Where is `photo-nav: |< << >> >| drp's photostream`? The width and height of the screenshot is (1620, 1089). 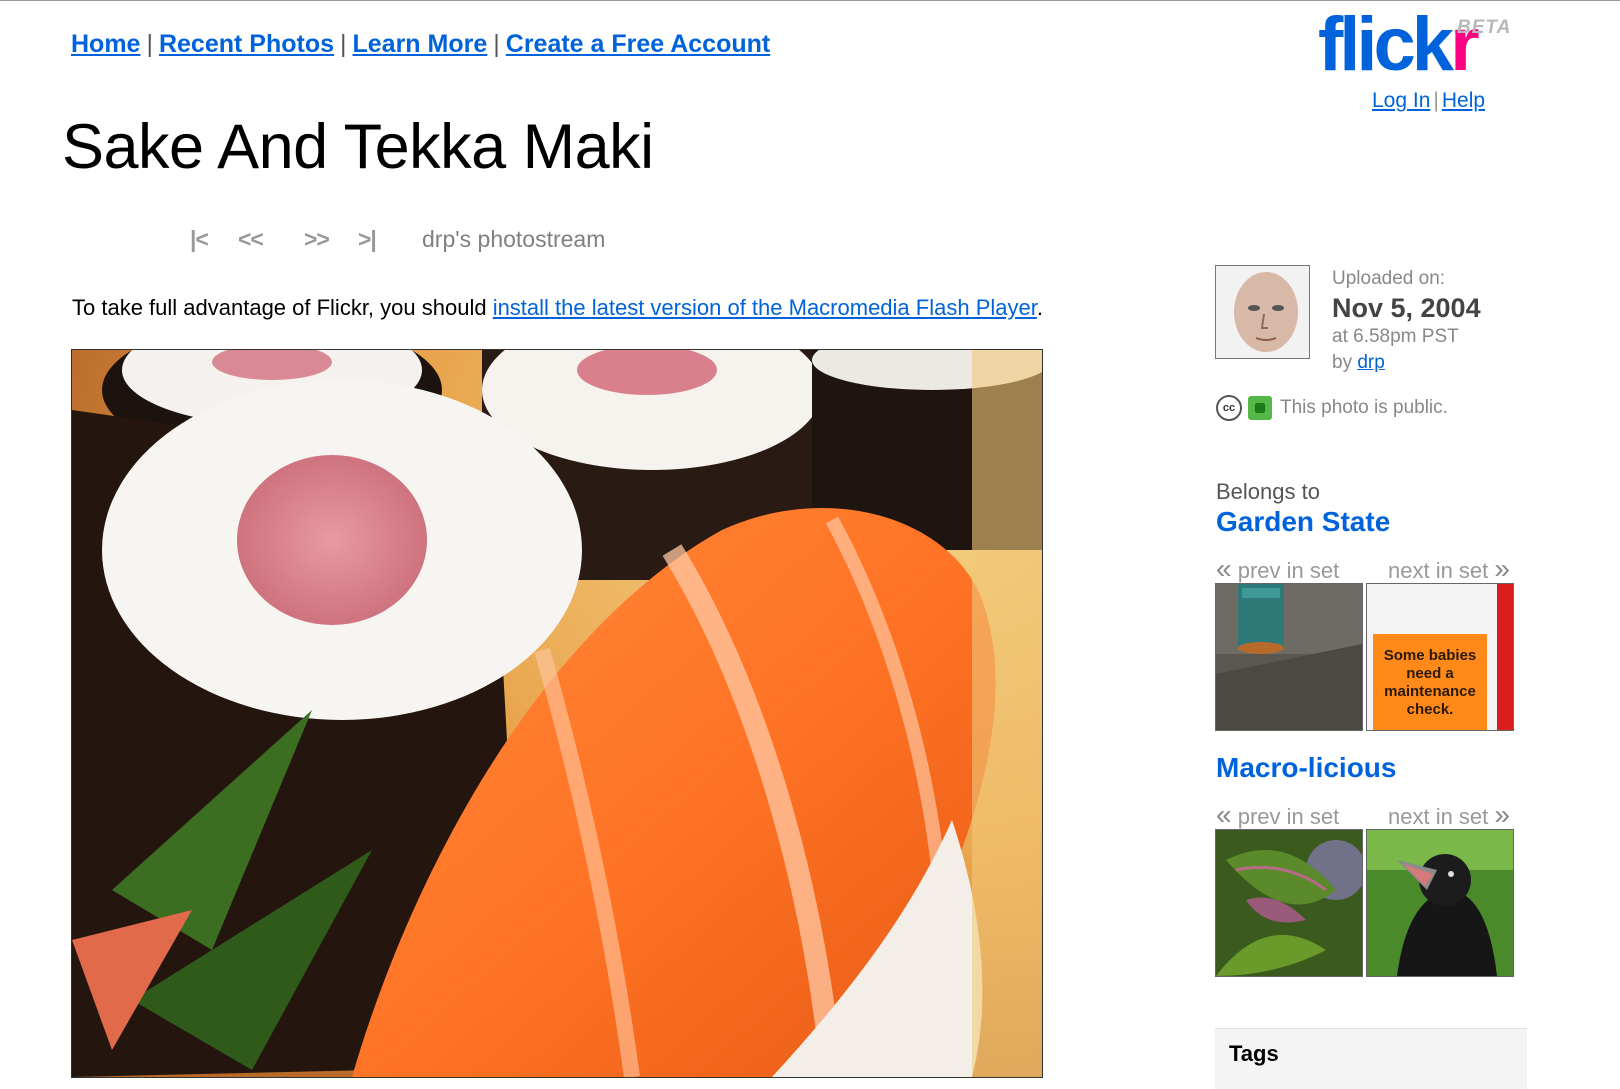 photo-nav: |< << >> >| drp's photostream is located at coordinates (397, 239).